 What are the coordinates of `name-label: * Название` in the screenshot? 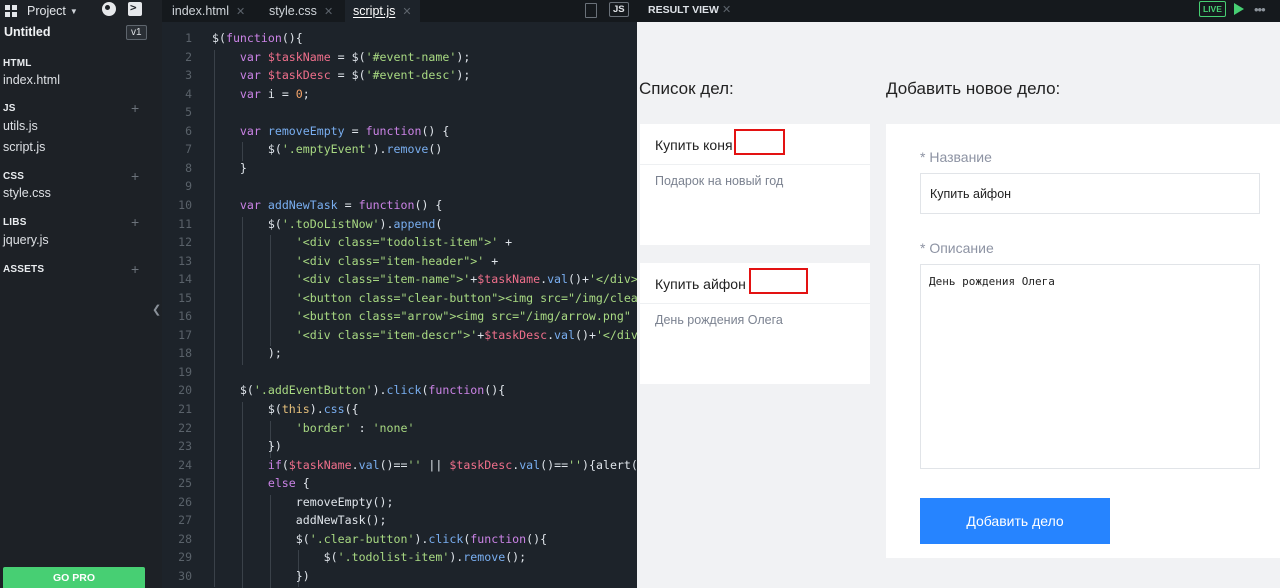 It's located at (956, 157).